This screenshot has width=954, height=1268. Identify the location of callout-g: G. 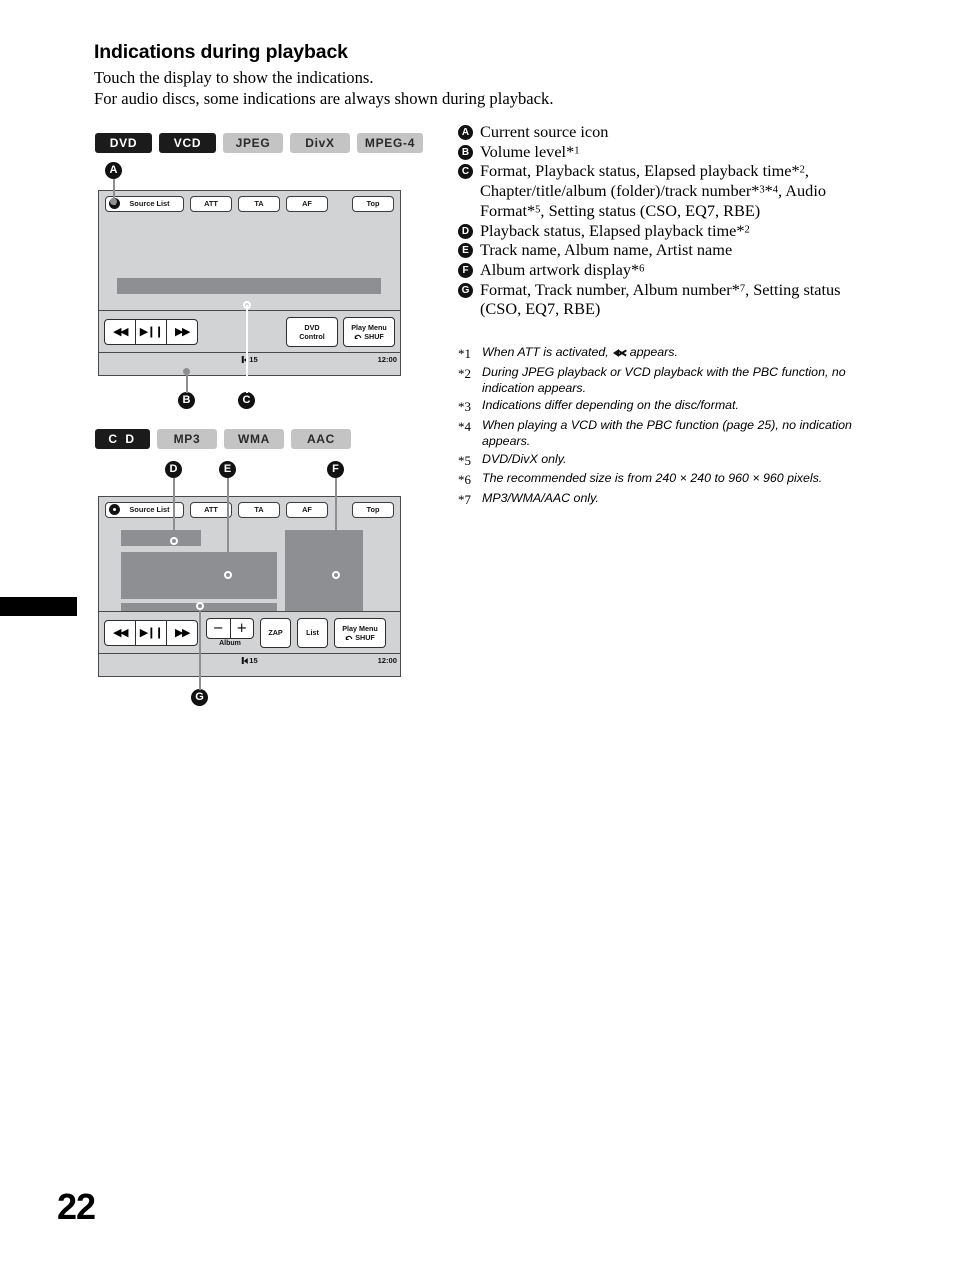
(199, 697).